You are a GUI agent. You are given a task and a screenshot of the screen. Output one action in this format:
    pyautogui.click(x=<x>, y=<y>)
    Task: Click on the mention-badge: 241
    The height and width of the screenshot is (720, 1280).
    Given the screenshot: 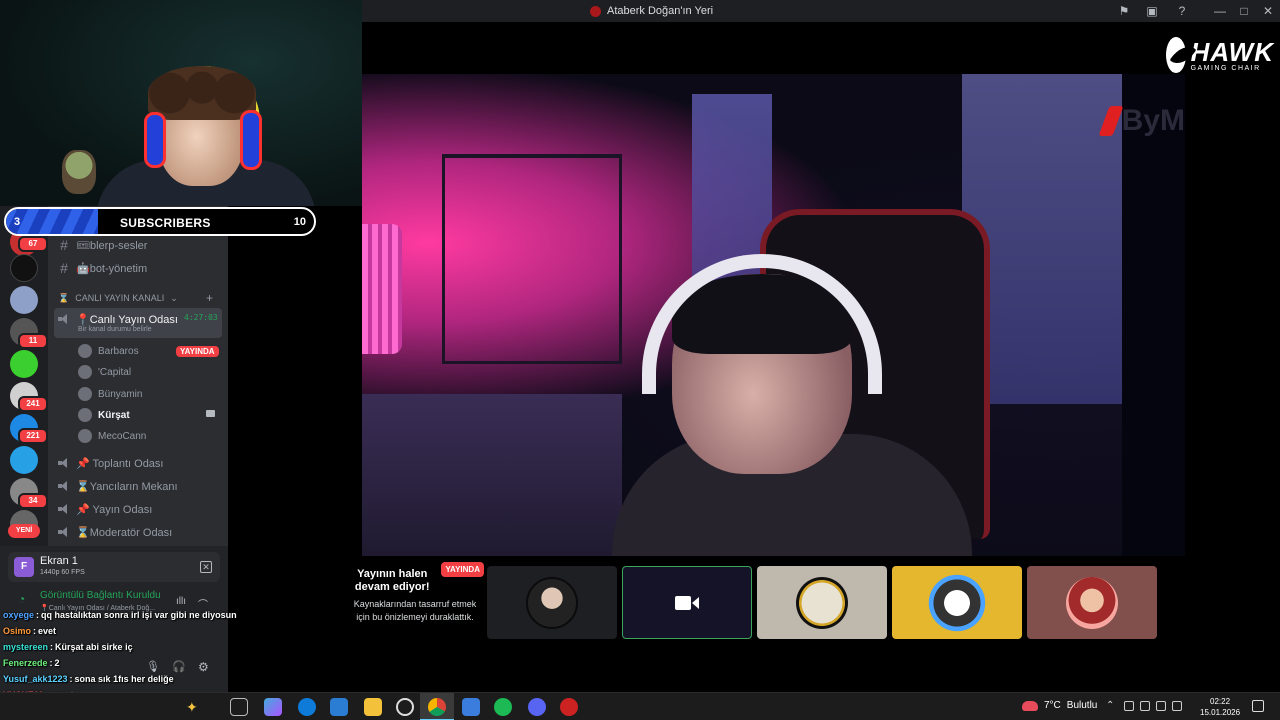 What is the action you would take?
    pyautogui.click(x=33, y=404)
    